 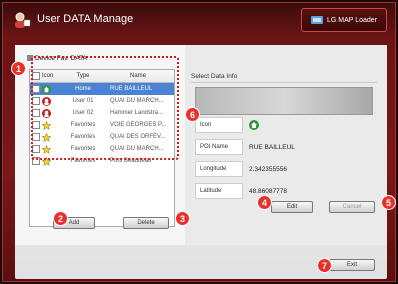 I want to click on row-type: User 01, so click(x=83, y=101).